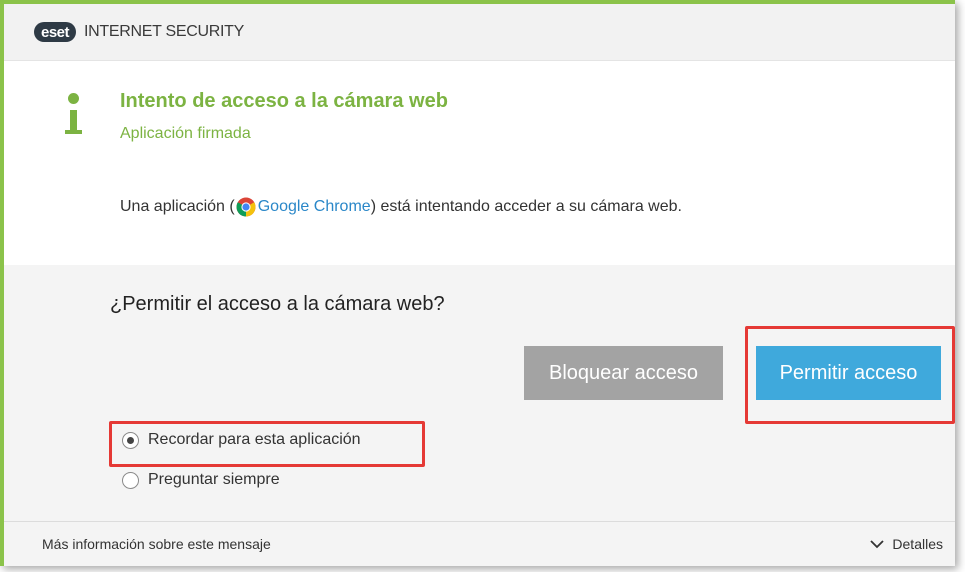 This screenshot has height=572, width=965. What do you see at coordinates (164, 31) in the screenshot?
I see `product-name: INTERNET SECURITY` at bounding box center [164, 31].